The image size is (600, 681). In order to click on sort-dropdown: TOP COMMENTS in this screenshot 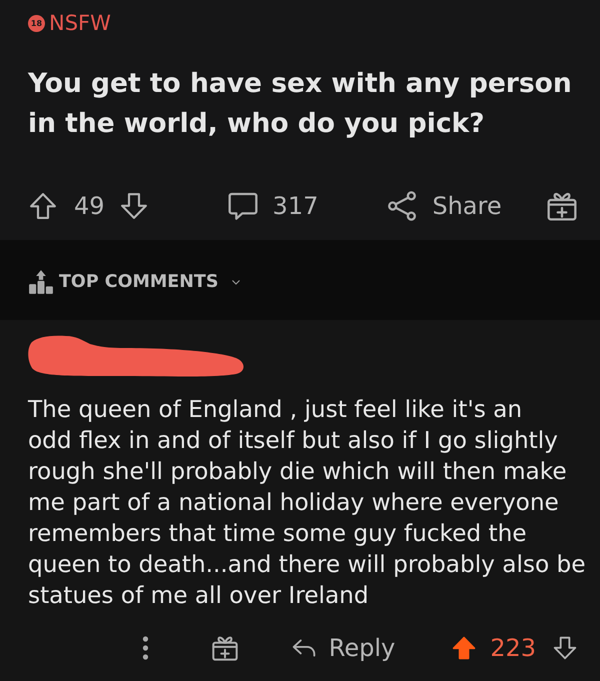, I will do `click(135, 282)`.